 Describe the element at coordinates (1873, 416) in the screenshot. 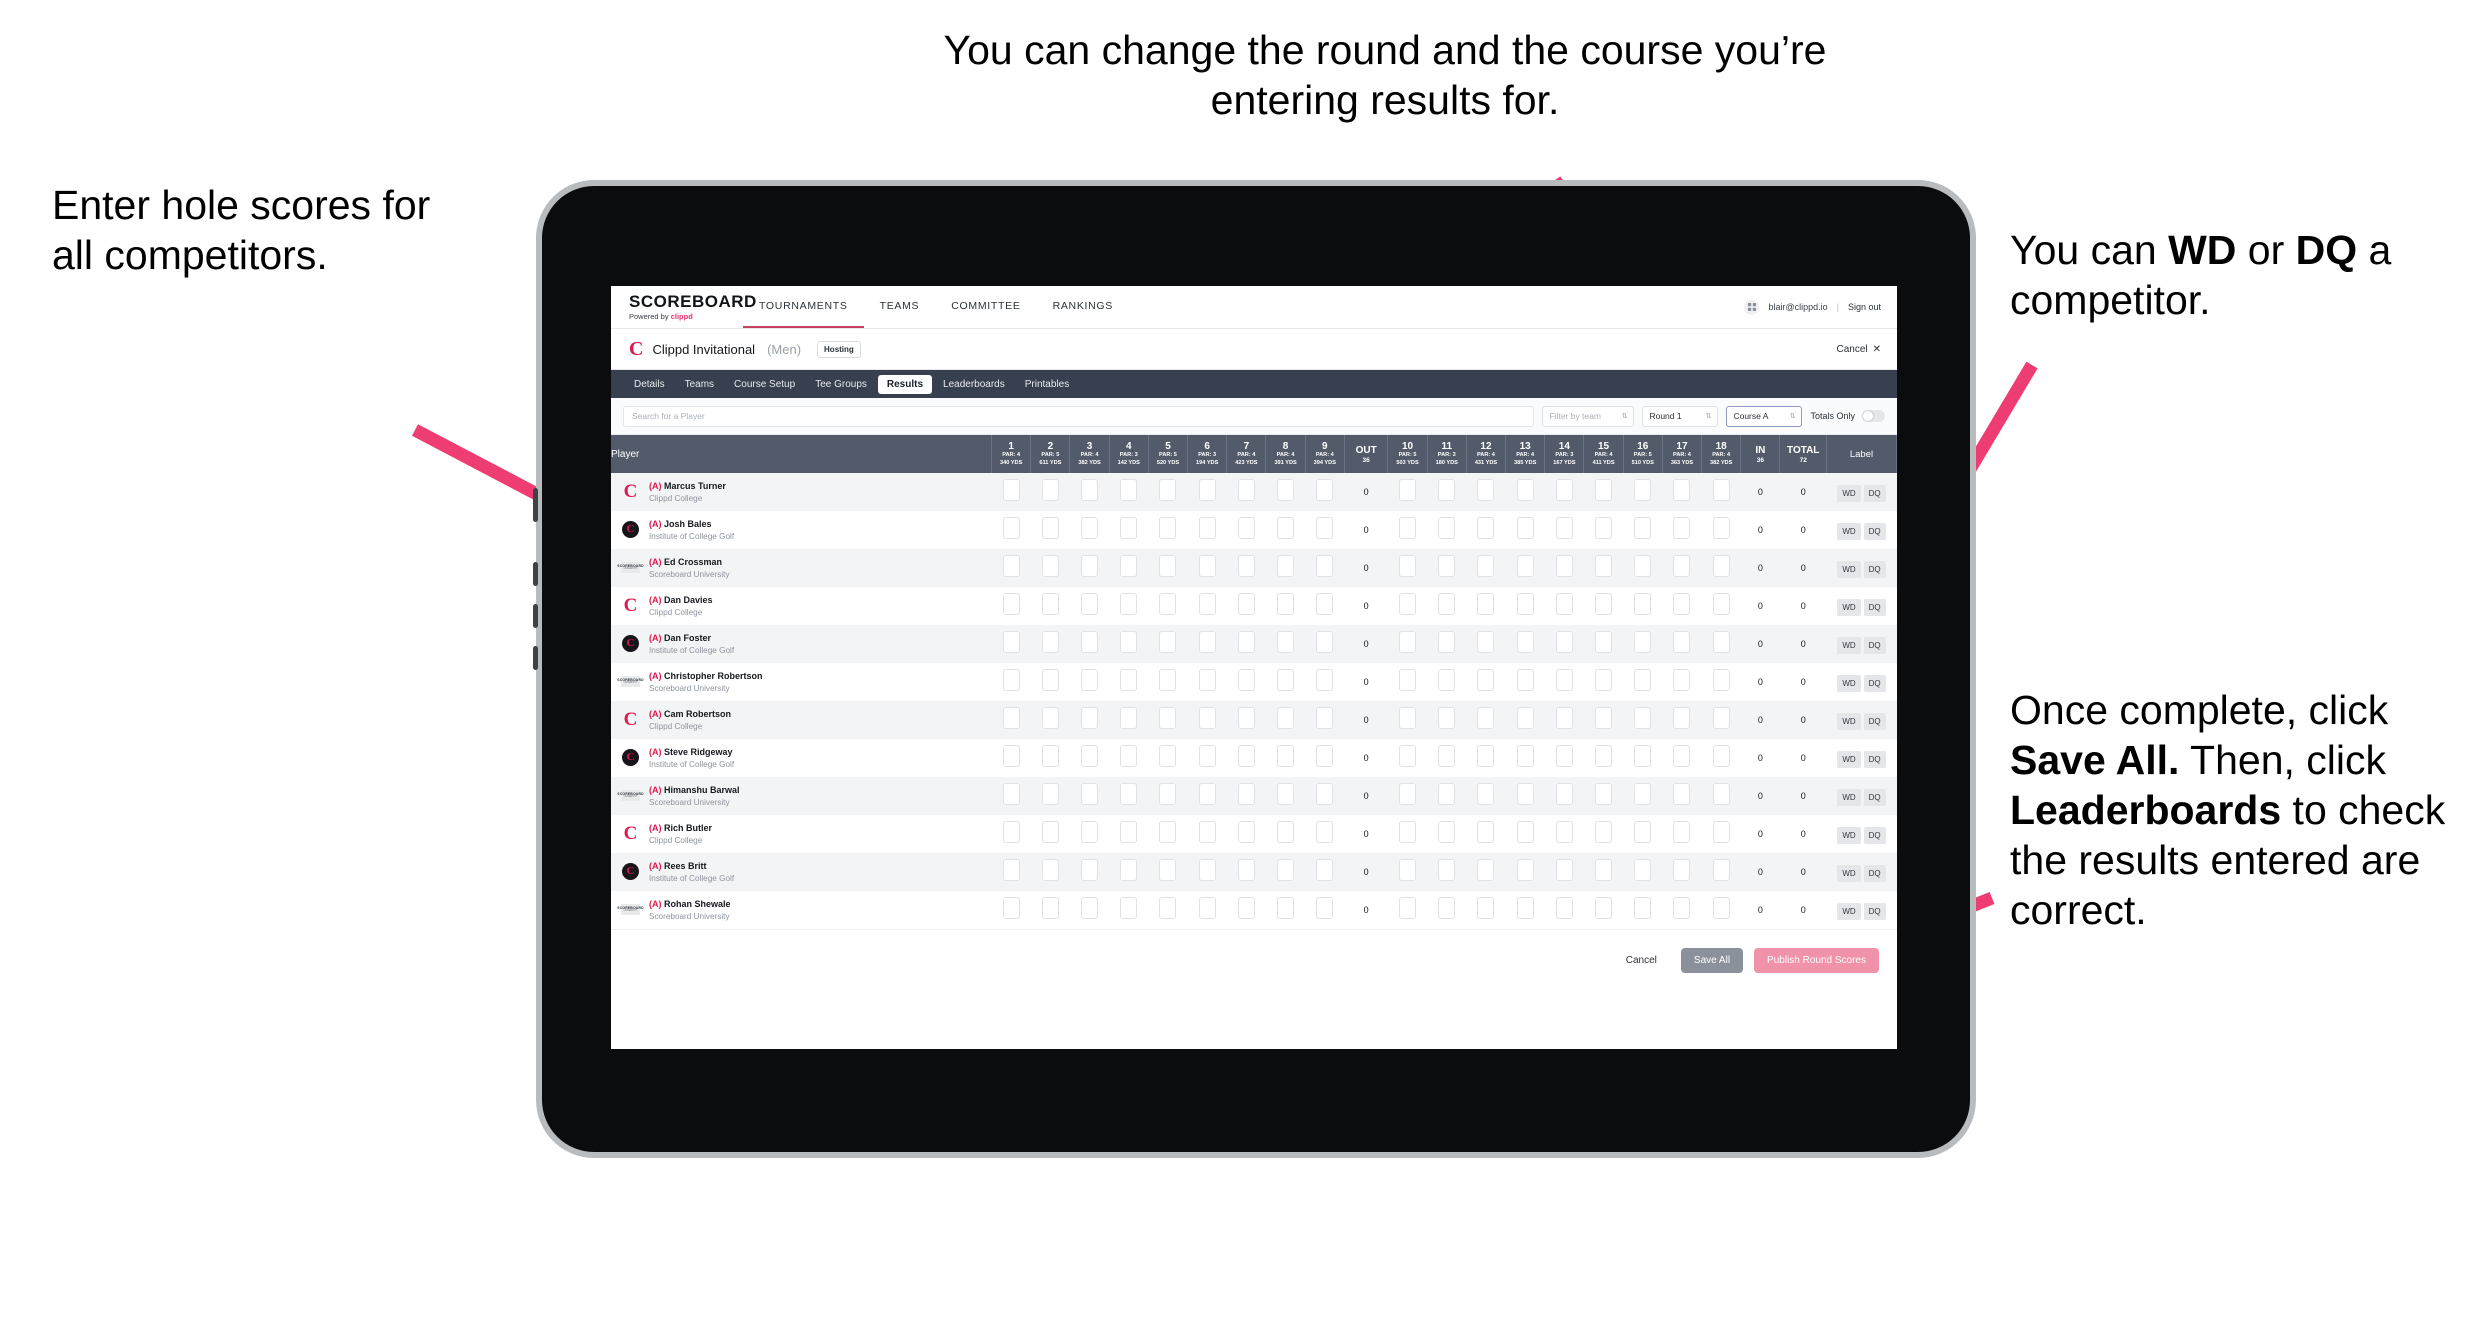

I see `totals-only-toggle` at that location.